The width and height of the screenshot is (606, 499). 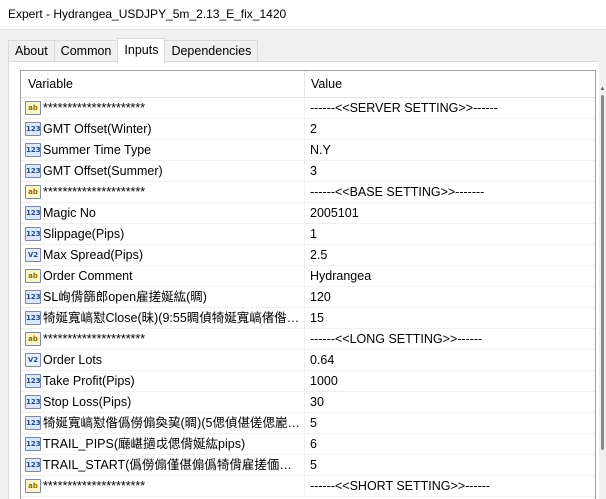 What do you see at coordinates (141, 50) in the screenshot?
I see `tab-inputs: Inputs` at bounding box center [141, 50].